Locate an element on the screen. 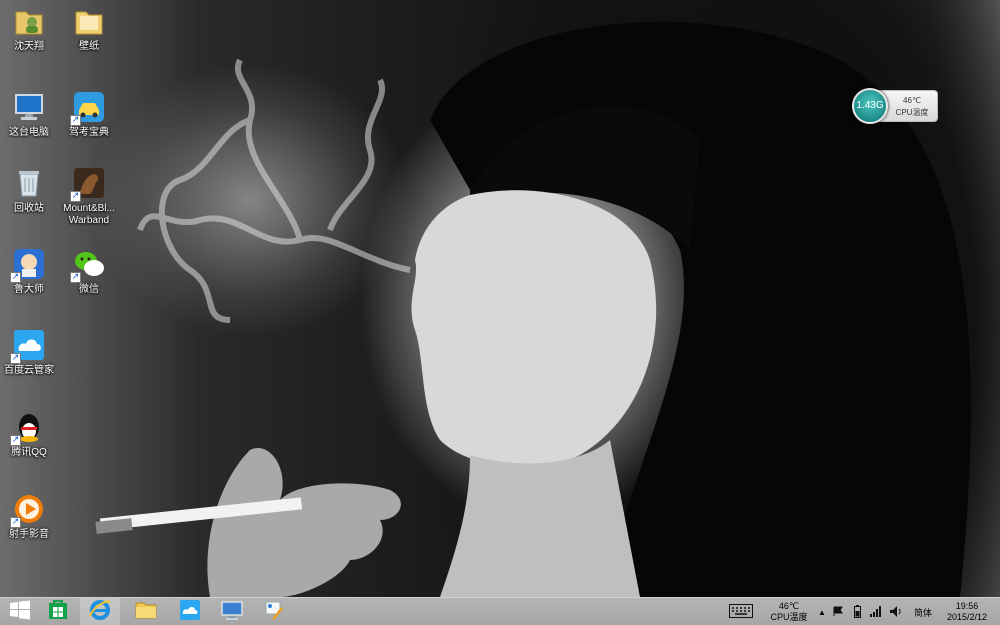 The image size is (1000, 625). wallpaper-smoke is located at coordinates (274, 190).